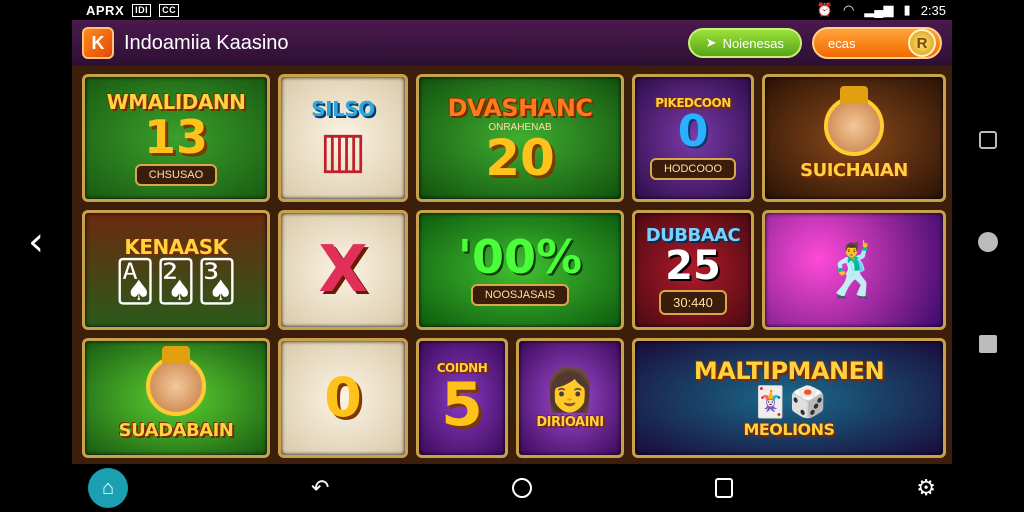 The height and width of the screenshot is (512, 1024). What do you see at coordinates (520, 157) in the screenshot?
I see `game-number: 20` at bounding box center [520, 157].